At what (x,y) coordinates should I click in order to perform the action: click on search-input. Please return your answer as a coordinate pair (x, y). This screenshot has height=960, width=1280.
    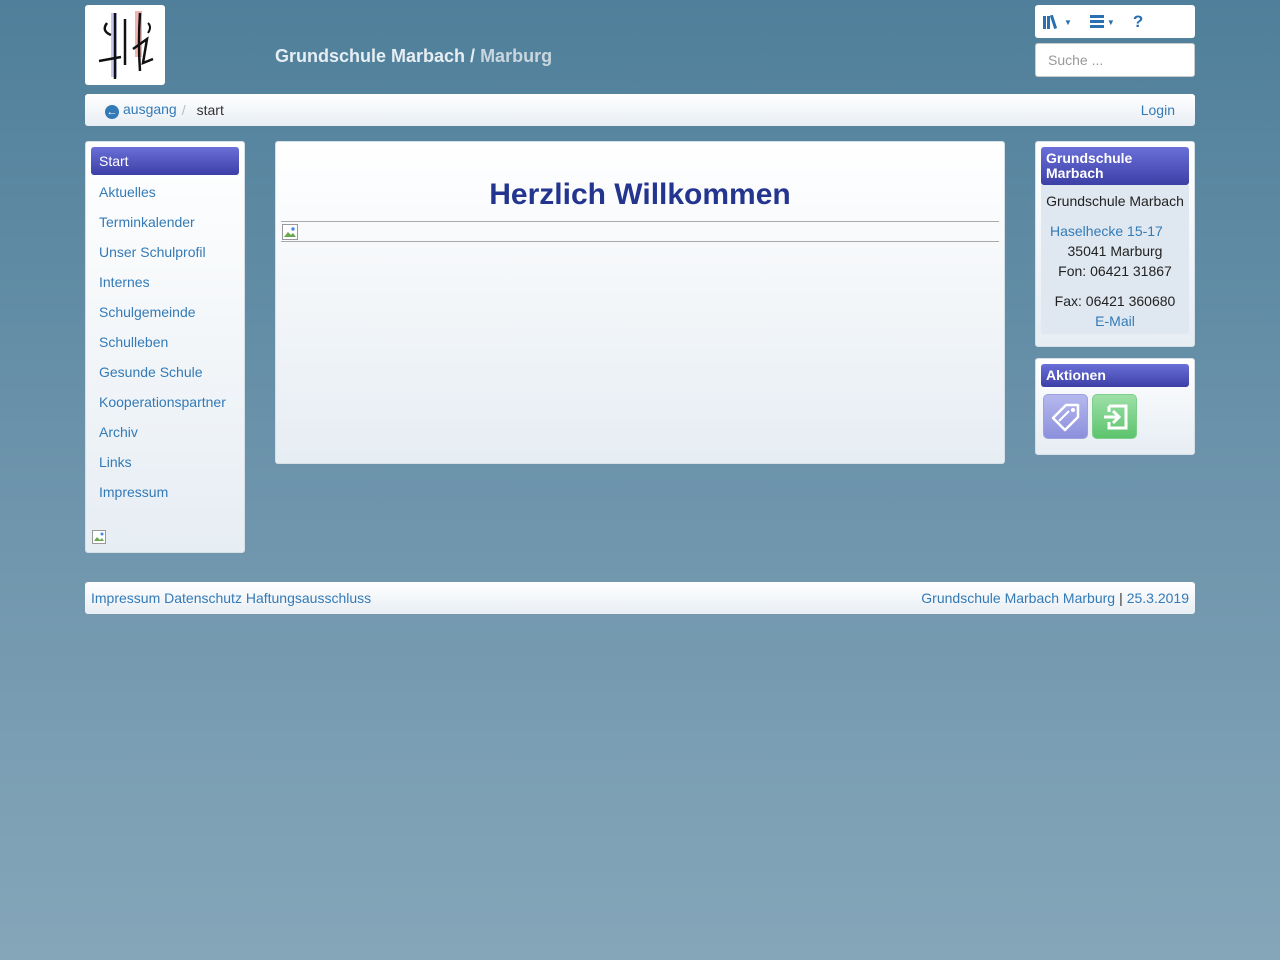
    Looking at the image, I should click on (1115, 60).